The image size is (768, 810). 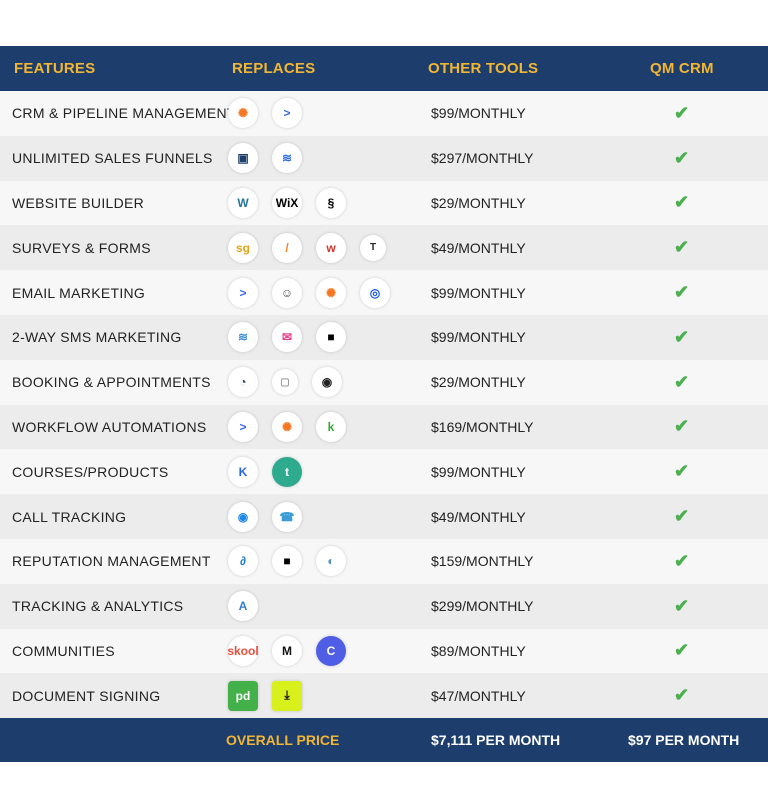 I want to click on replaces-icons: ◉ ☎, so click(x=265, y=516).